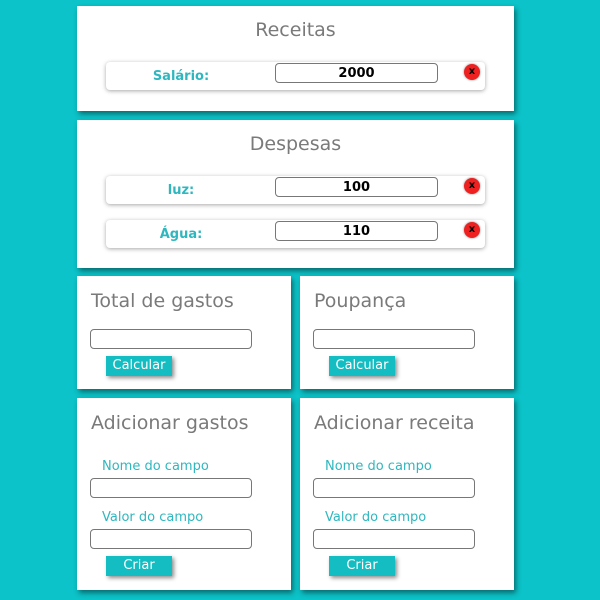 This screenshot has height=600, width=600. What do you see at coordinates (356, 73) in the screenshot?
I see `receita-value-input` at bounding box center [356, 73].